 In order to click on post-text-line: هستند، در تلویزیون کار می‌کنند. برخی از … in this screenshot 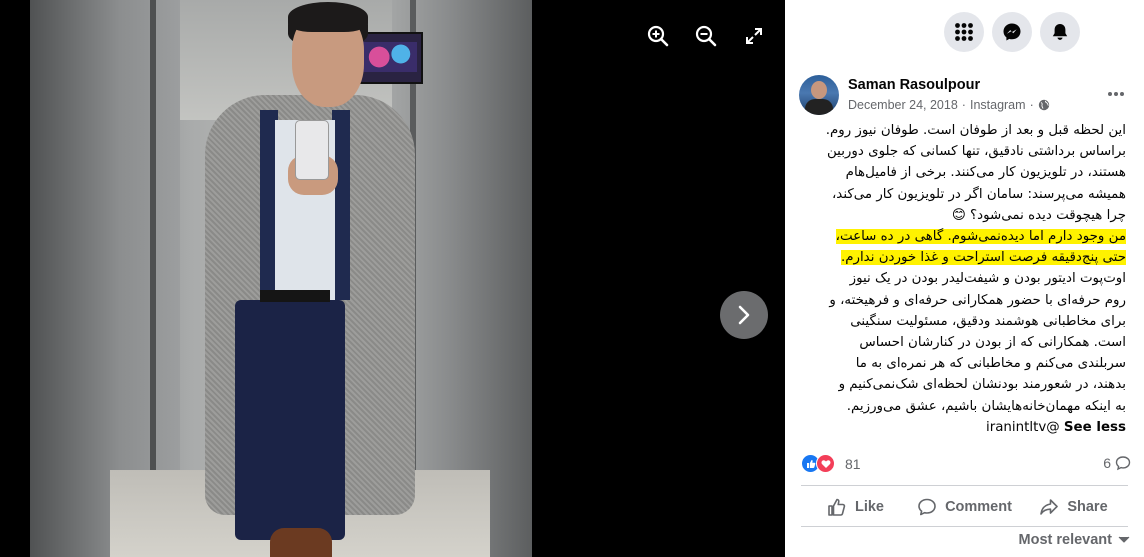, I will do `click(985, 173)`.